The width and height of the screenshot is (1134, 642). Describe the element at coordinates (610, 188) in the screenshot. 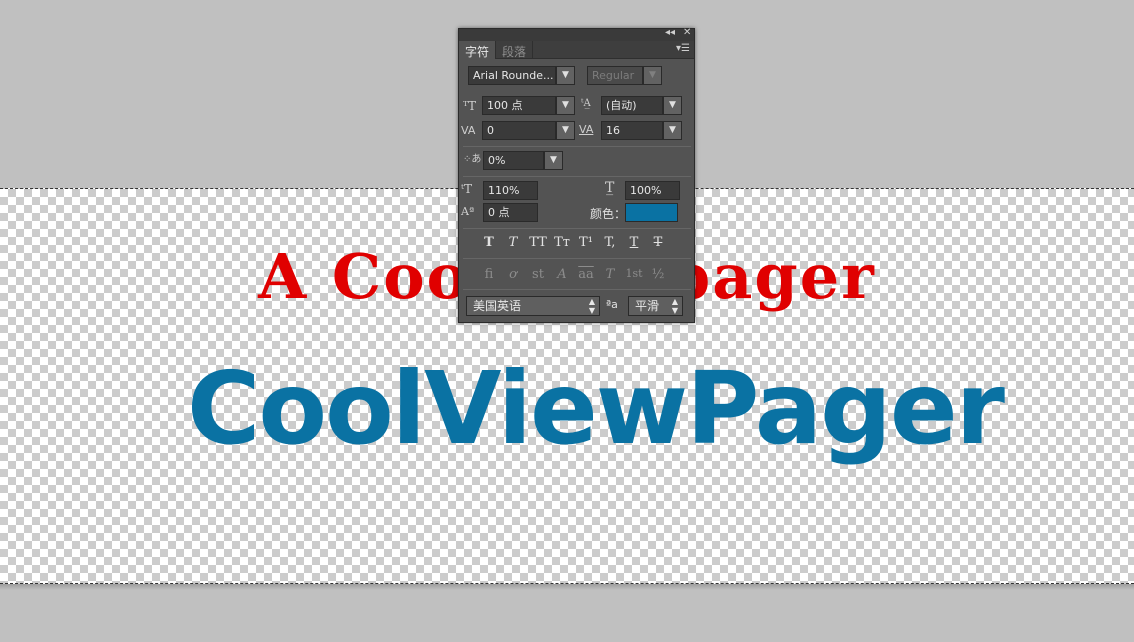

I see `horizontal-scale-icon: T̲` at that location.